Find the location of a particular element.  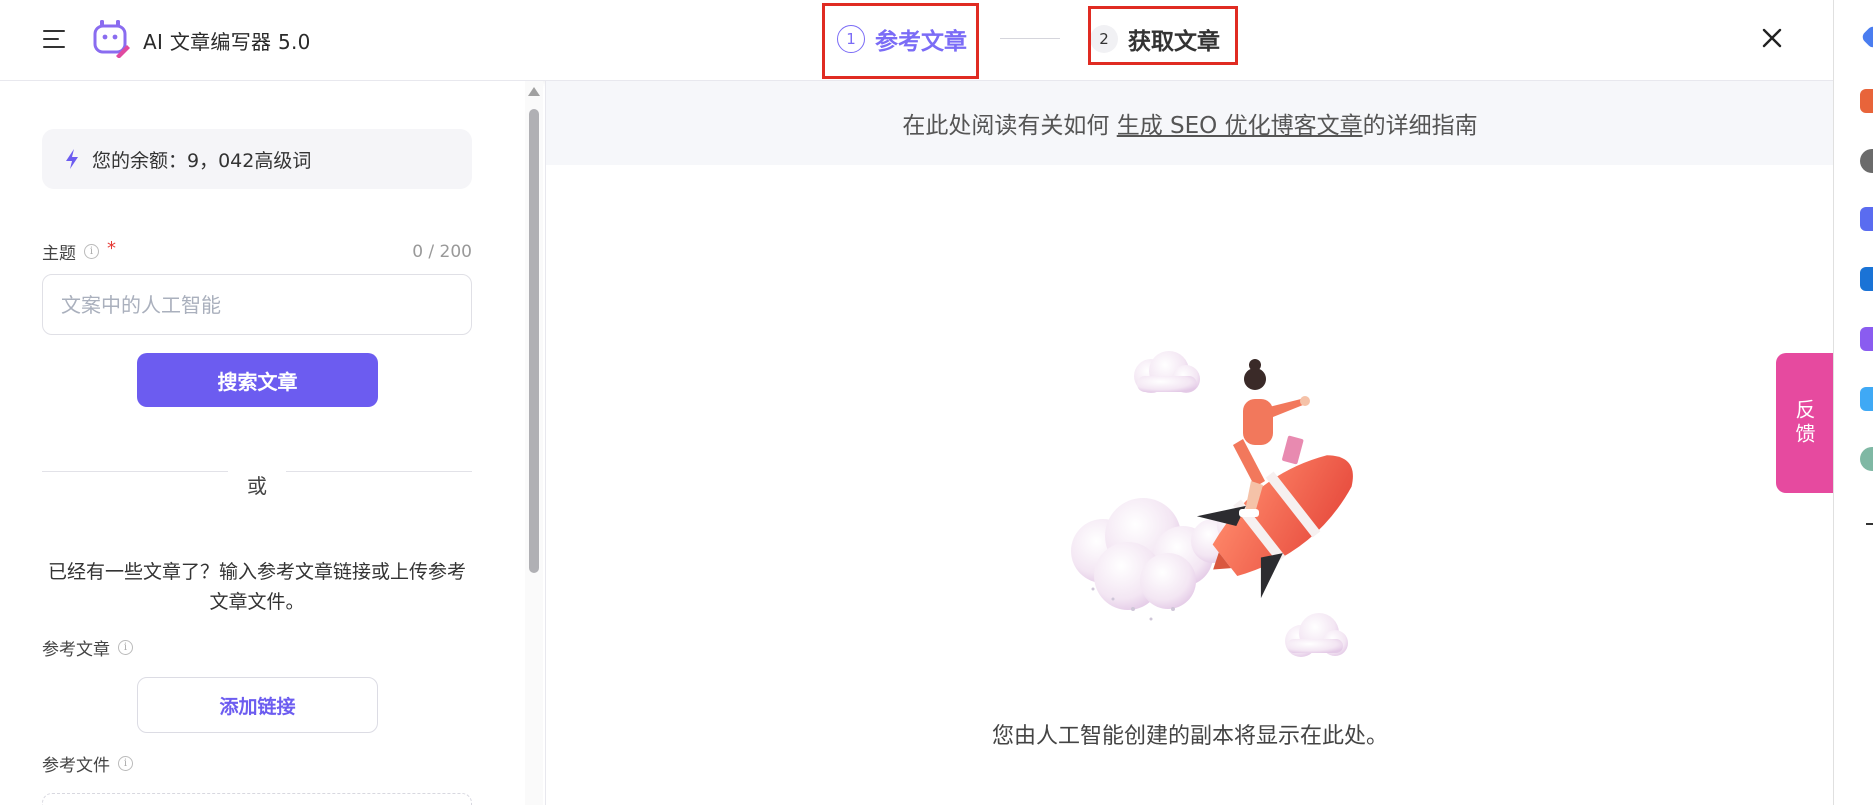

guide-banner: 在此处阅读有关如何 生成 SEO 优化博客文章的详细指南 is located at coordinates (1190, 123).